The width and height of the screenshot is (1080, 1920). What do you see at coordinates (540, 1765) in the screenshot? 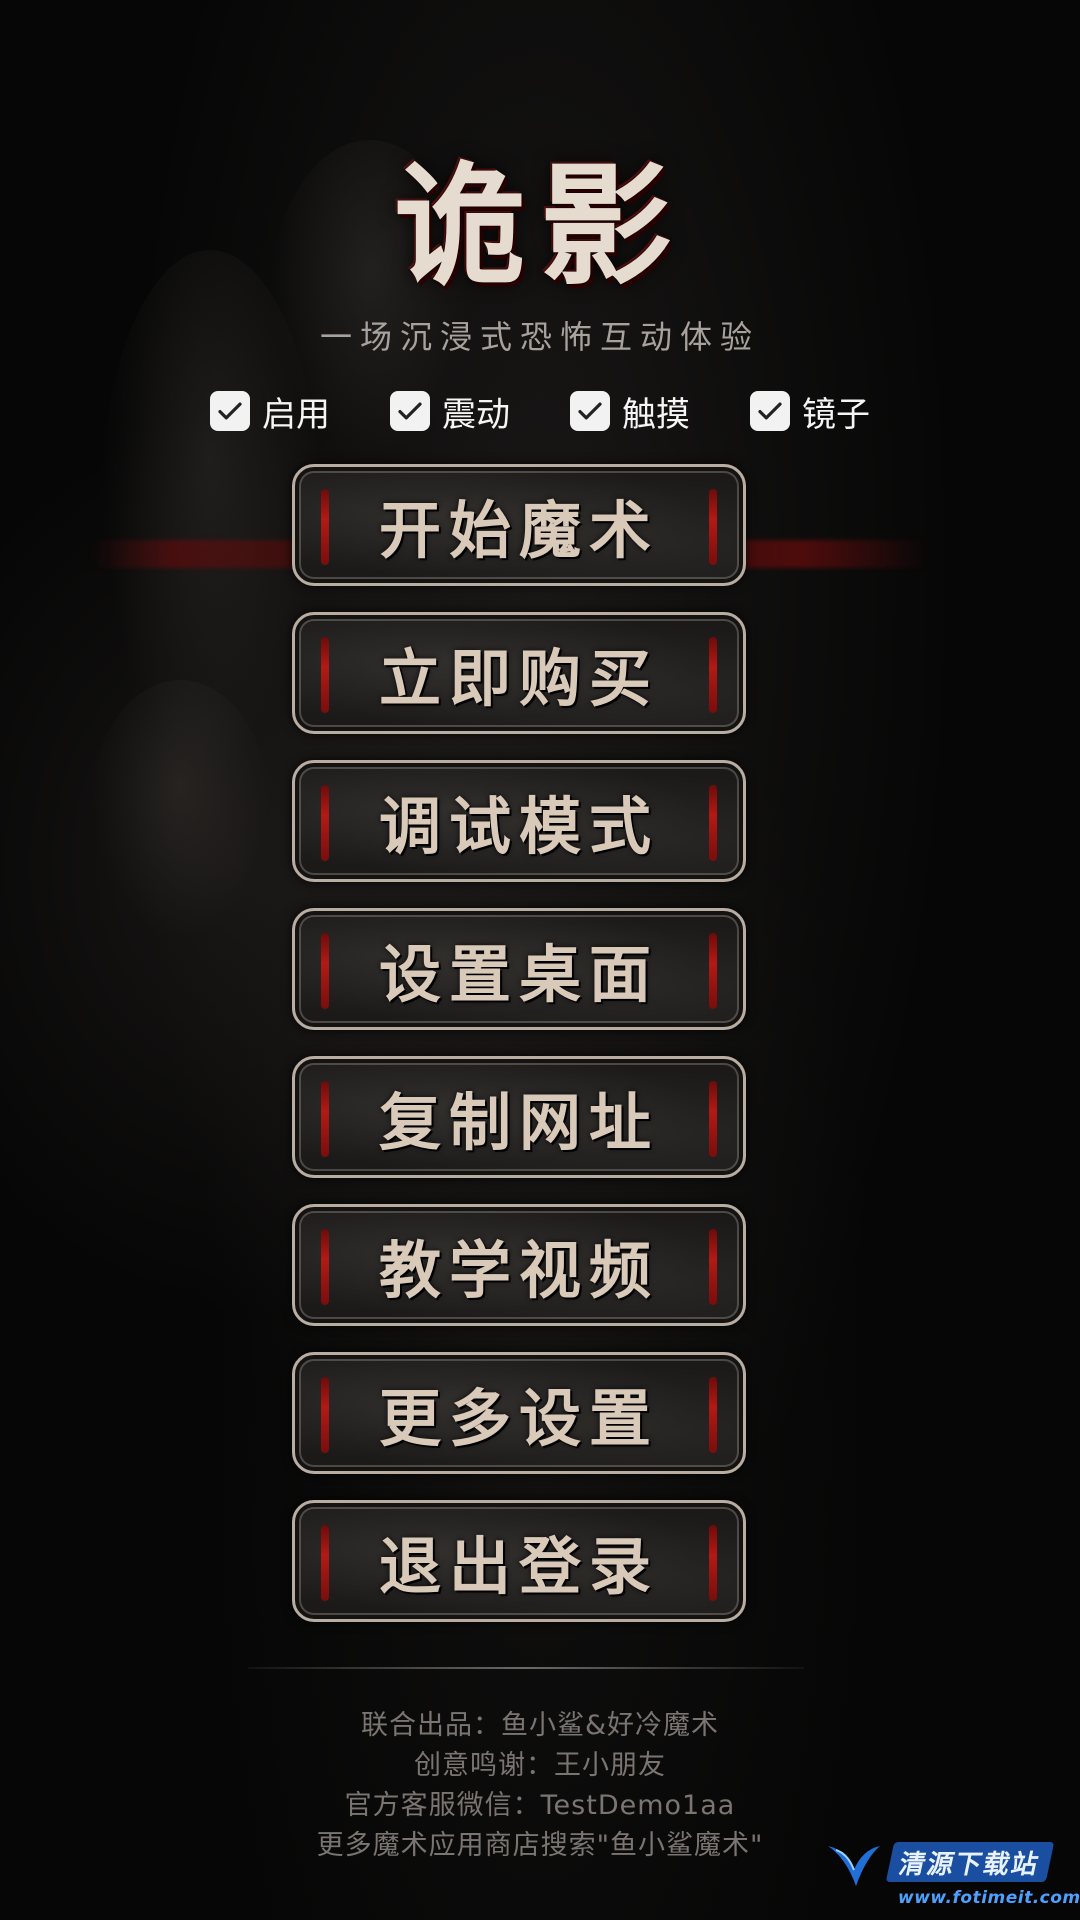
I see `credits-line: 创意鸣谢：王小朋友` at bounding box center [540, 1765].